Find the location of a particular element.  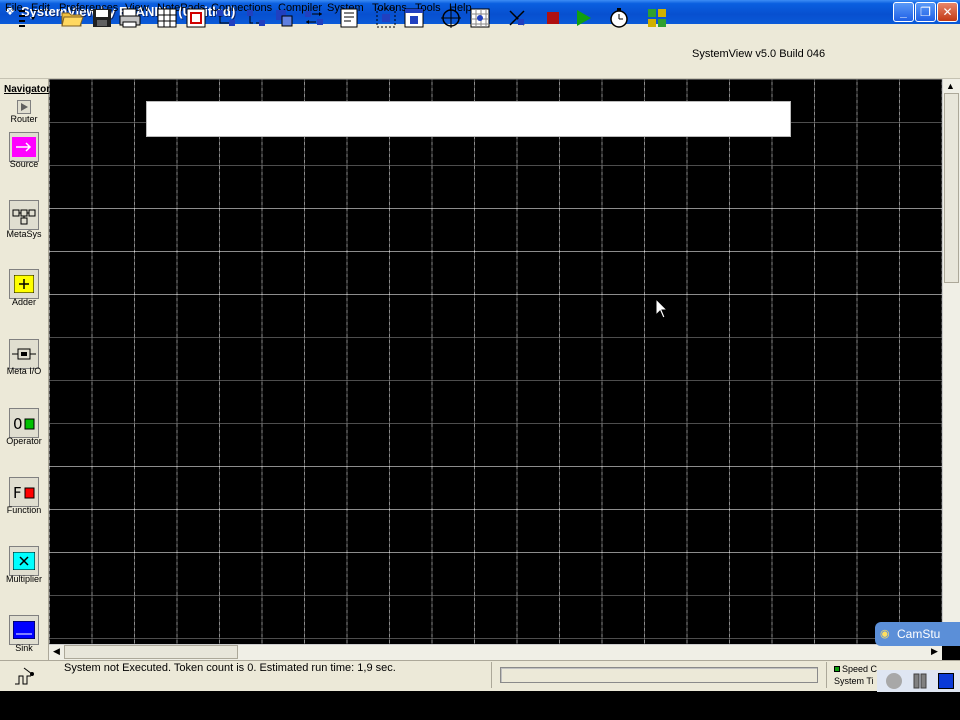

connect-icon is located at coordinates (226, 18).